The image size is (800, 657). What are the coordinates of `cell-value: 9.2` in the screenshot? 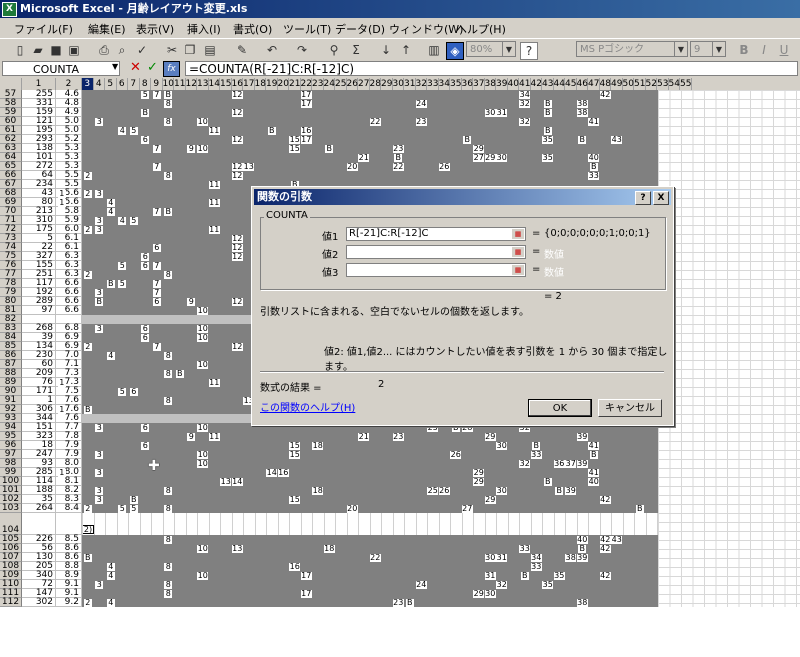 It's located at (69, 602).